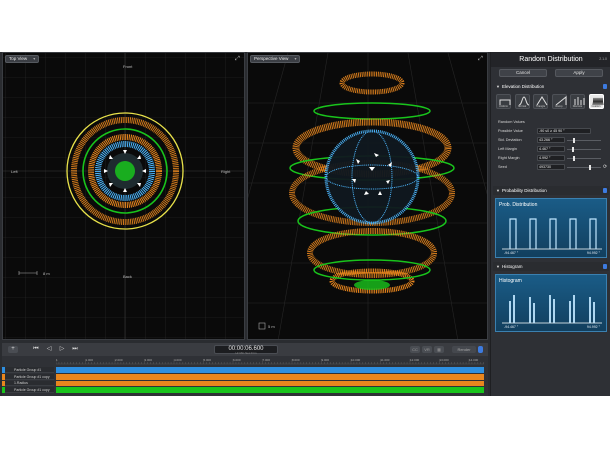  Describe the element at coordinates (523, 73) in the screenshot. I see `cancel-button: Cancel` at that location.